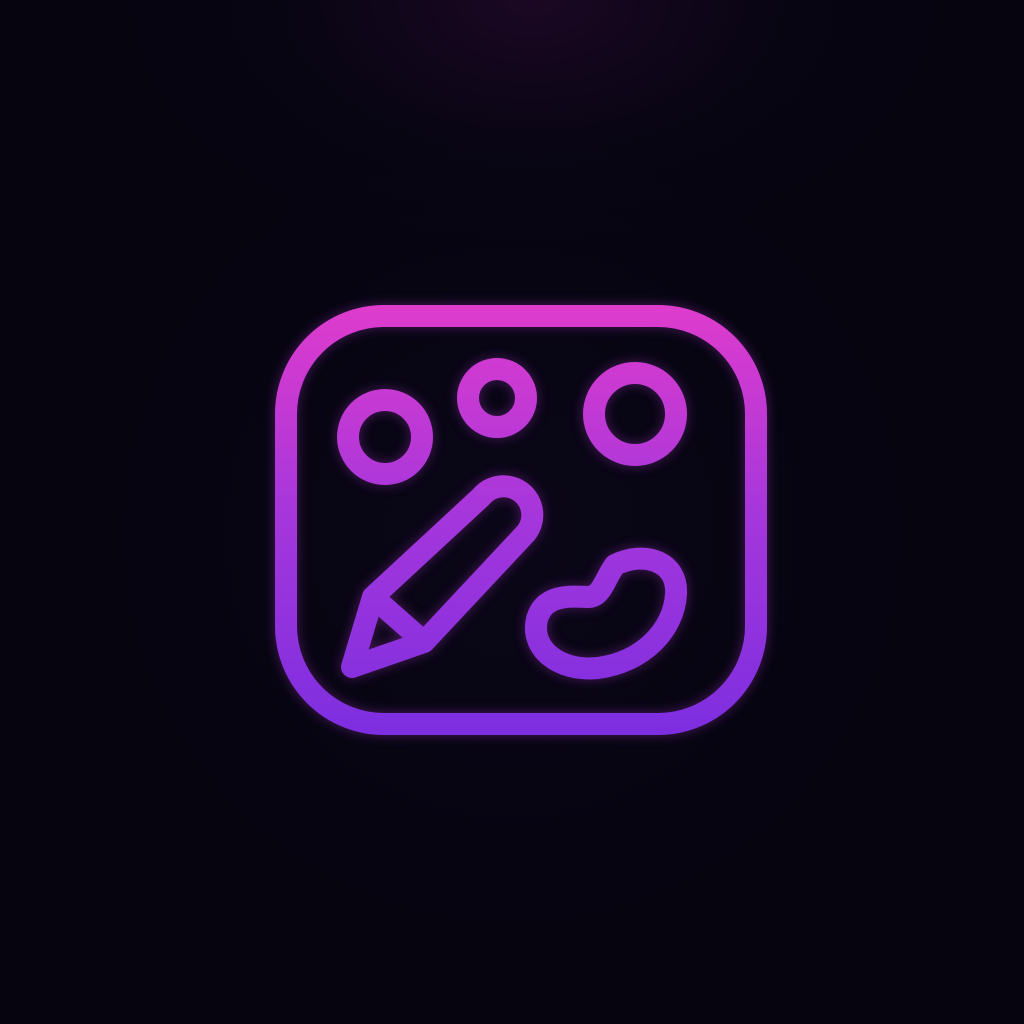 The width and height of the screenshot is (1024, 1024). I want to click on paint-dot-right, so click(635, 414).